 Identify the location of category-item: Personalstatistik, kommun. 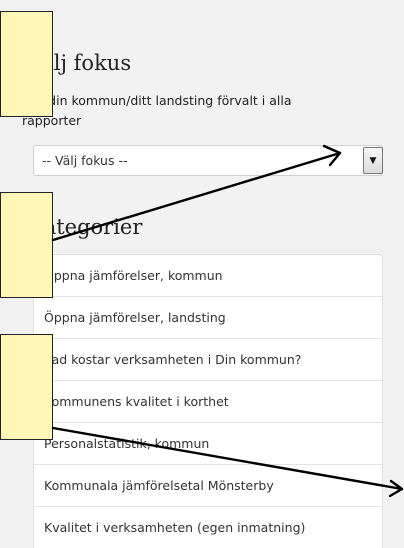
(208, 444).